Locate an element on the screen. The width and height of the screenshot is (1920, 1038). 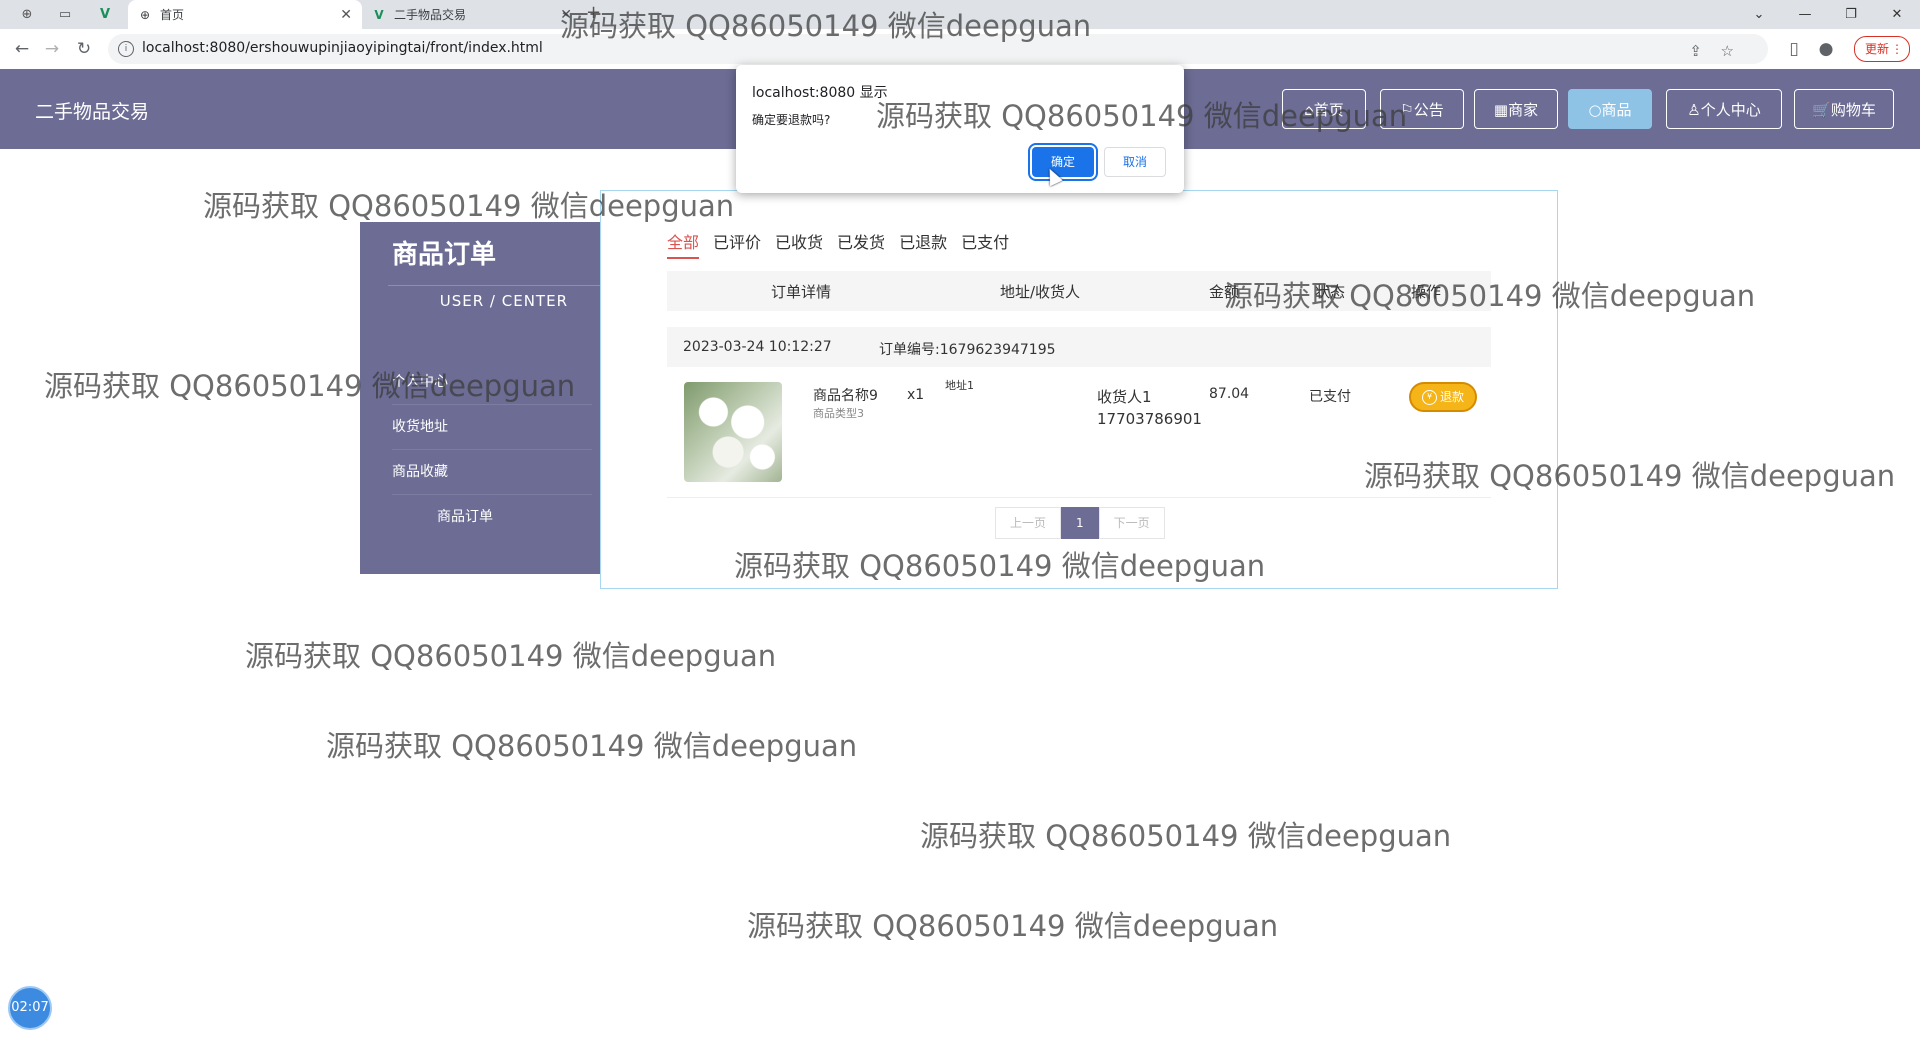
sidebar-subtitle: USER / CENTER is located at coordinates (494, 297).